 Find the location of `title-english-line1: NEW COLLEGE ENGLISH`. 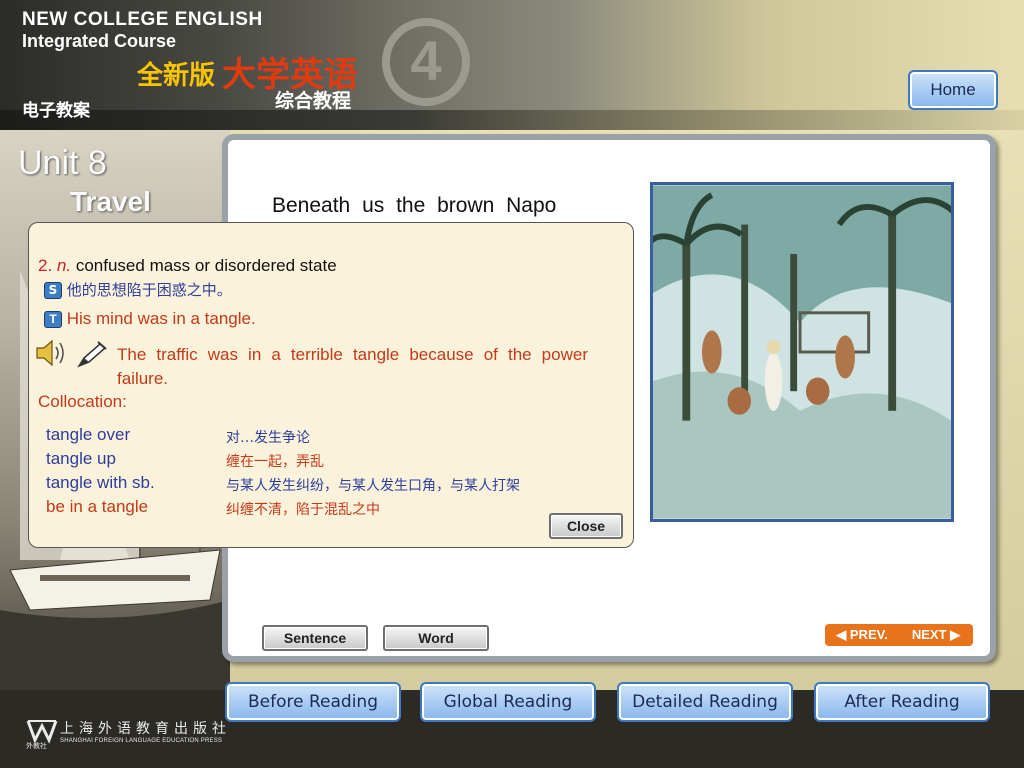

title-english-line1: NEW COLLEGE ENGLISH is located at coordinates (142, 19).